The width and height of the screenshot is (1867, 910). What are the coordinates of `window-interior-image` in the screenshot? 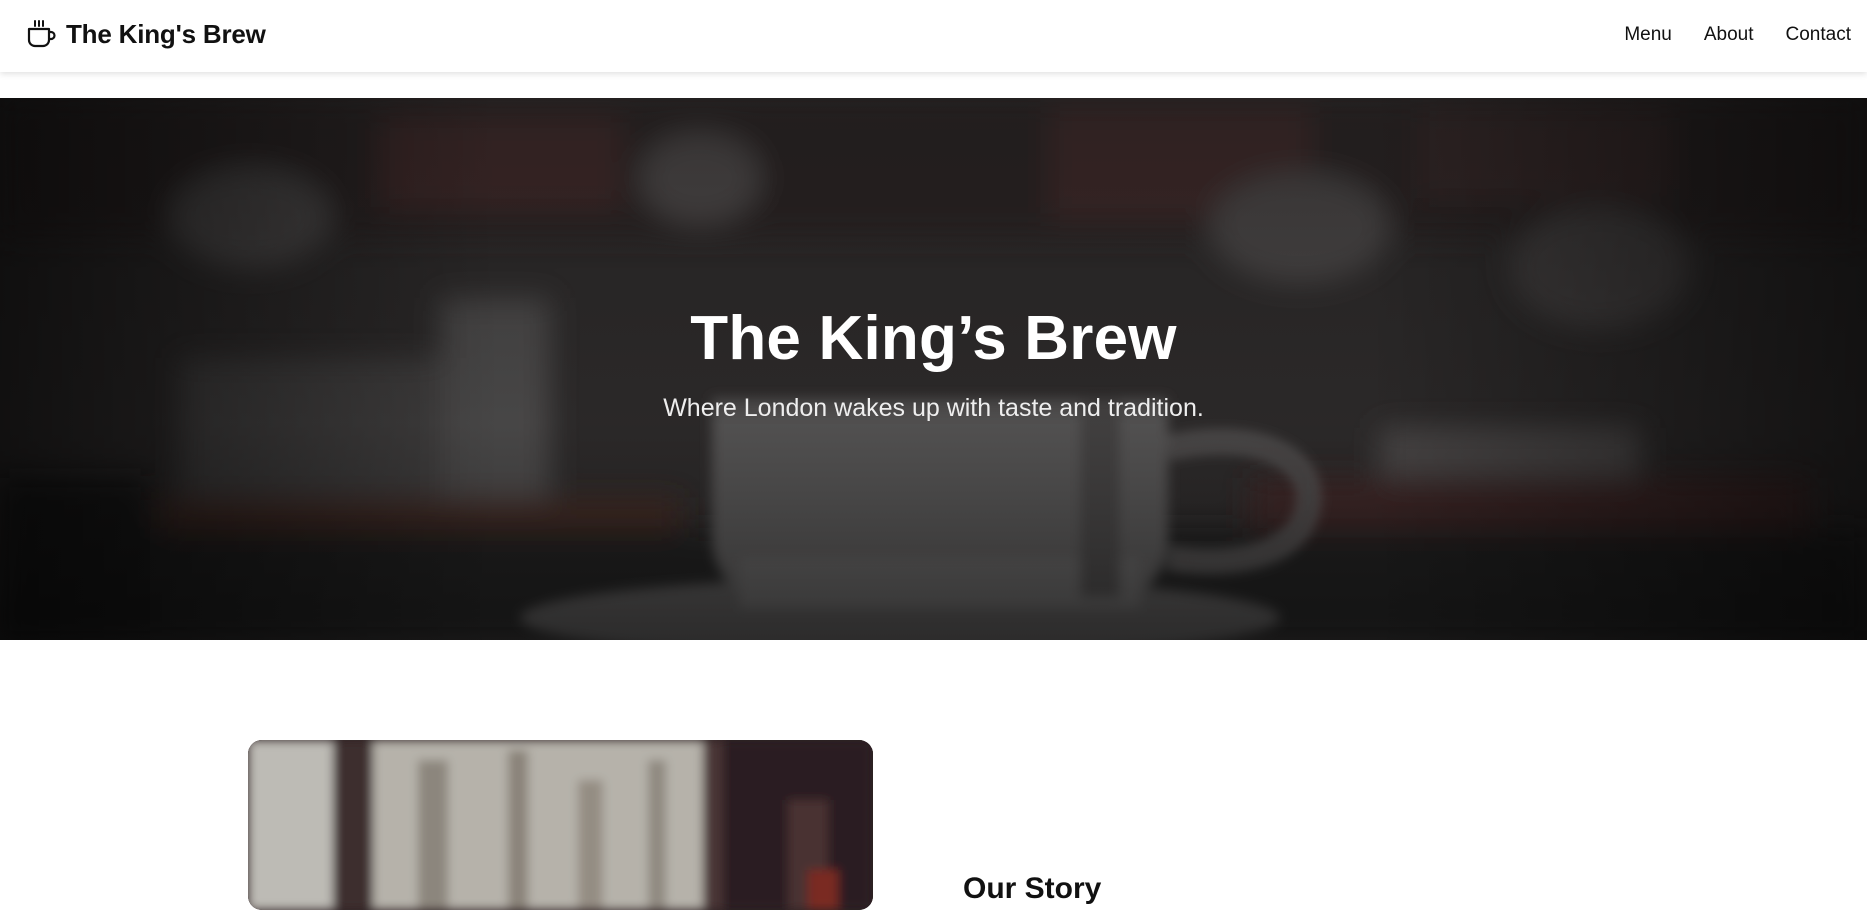 It's located at (560, 825).